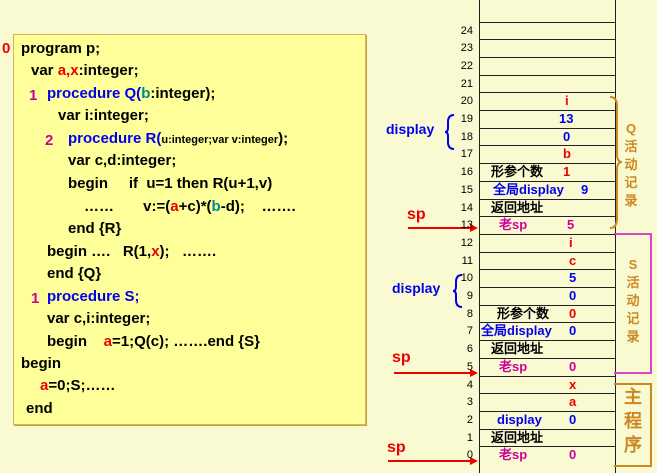  Describe the element at coordinates (513, 225) in the screenshot. I see `stack-cell-13: 老sp` at that location.